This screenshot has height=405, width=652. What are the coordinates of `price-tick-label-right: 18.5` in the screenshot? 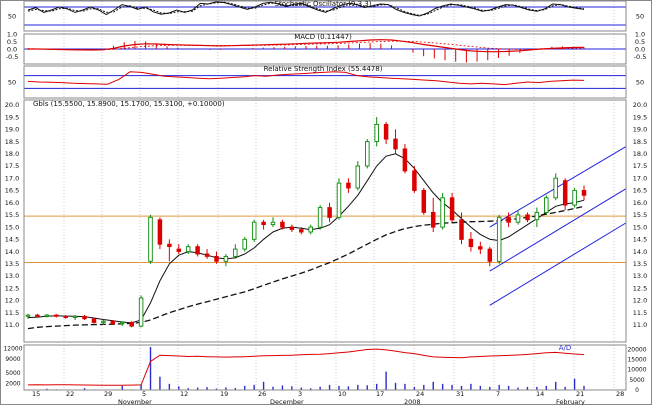 It's located at (640, 142).